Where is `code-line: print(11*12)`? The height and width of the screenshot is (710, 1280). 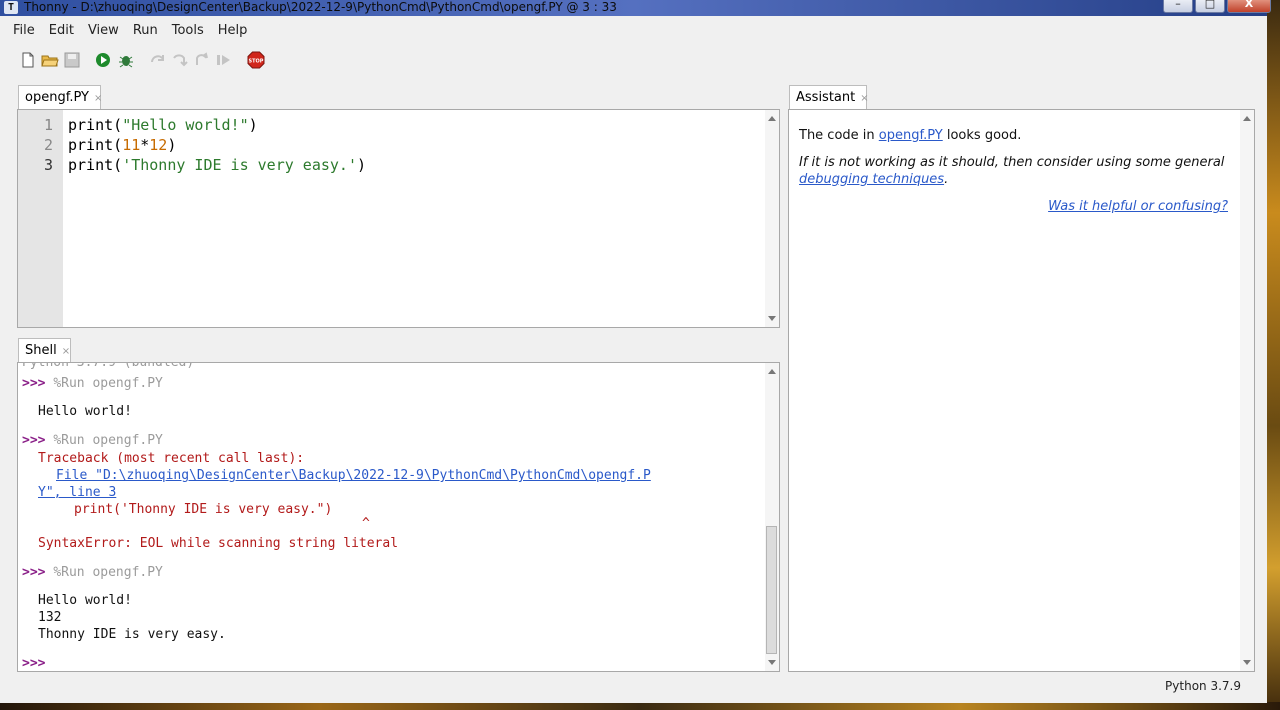 code-line: print(11*12) is located at coordinates (122, 145).